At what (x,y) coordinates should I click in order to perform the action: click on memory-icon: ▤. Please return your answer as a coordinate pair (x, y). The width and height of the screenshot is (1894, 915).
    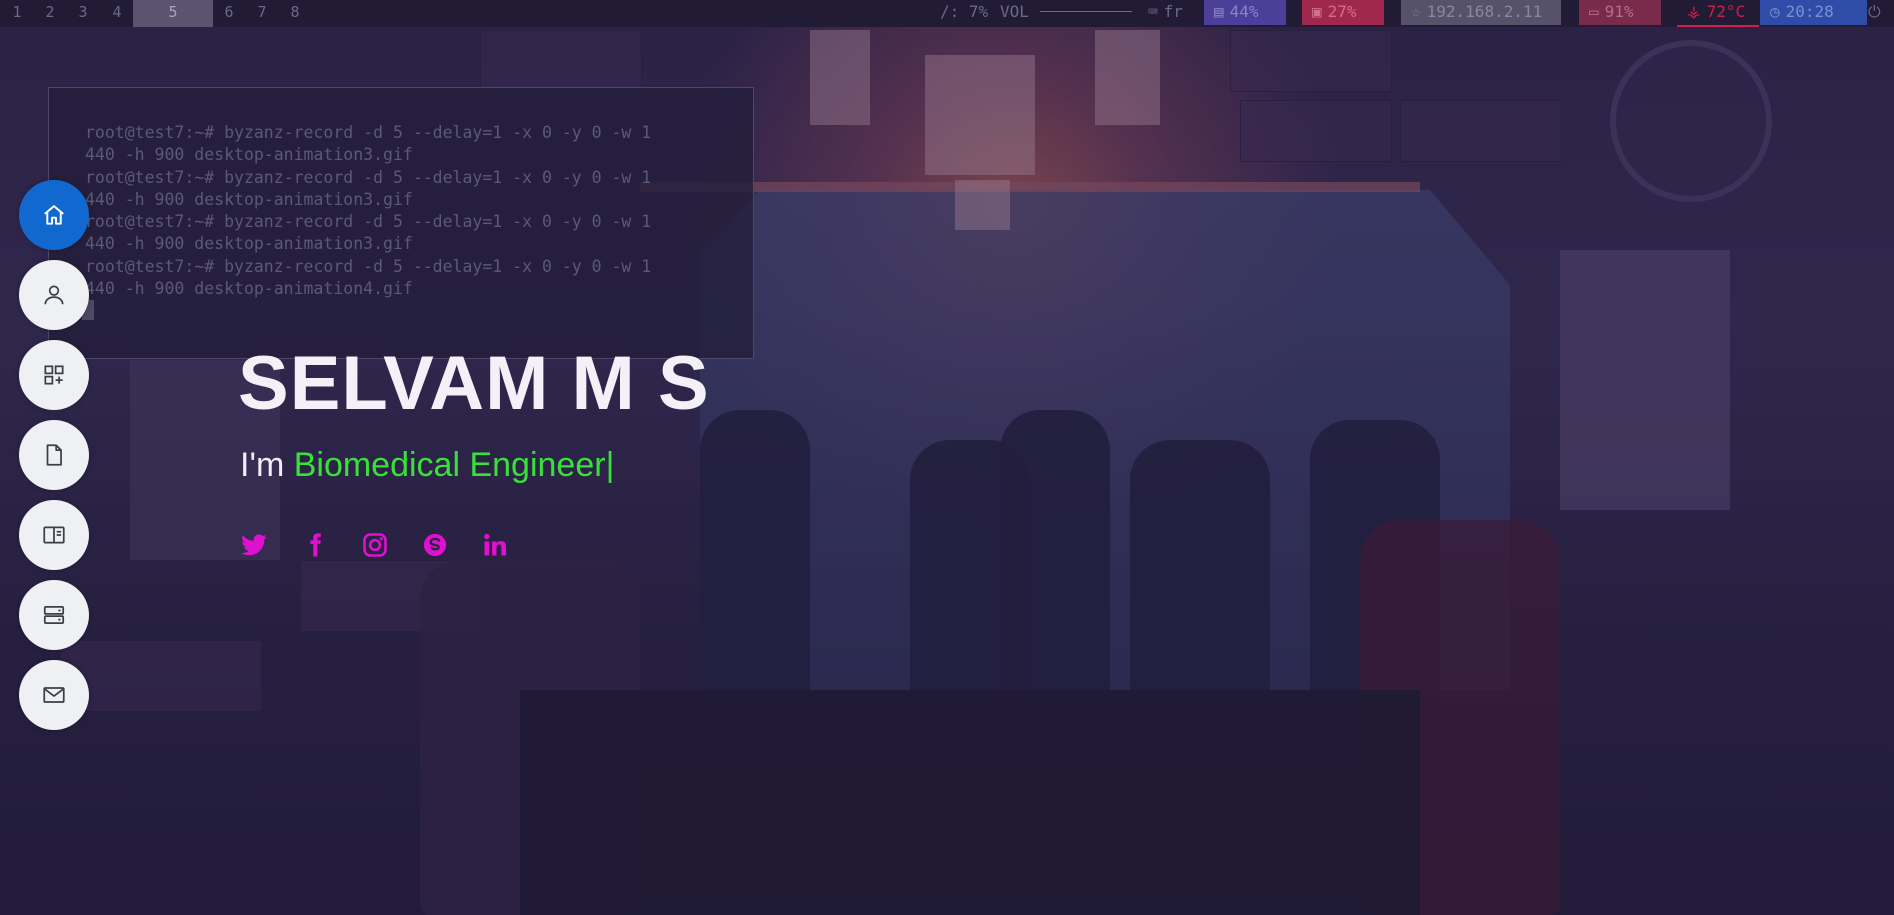
    Looking at the image, I should click on (1219, 11).